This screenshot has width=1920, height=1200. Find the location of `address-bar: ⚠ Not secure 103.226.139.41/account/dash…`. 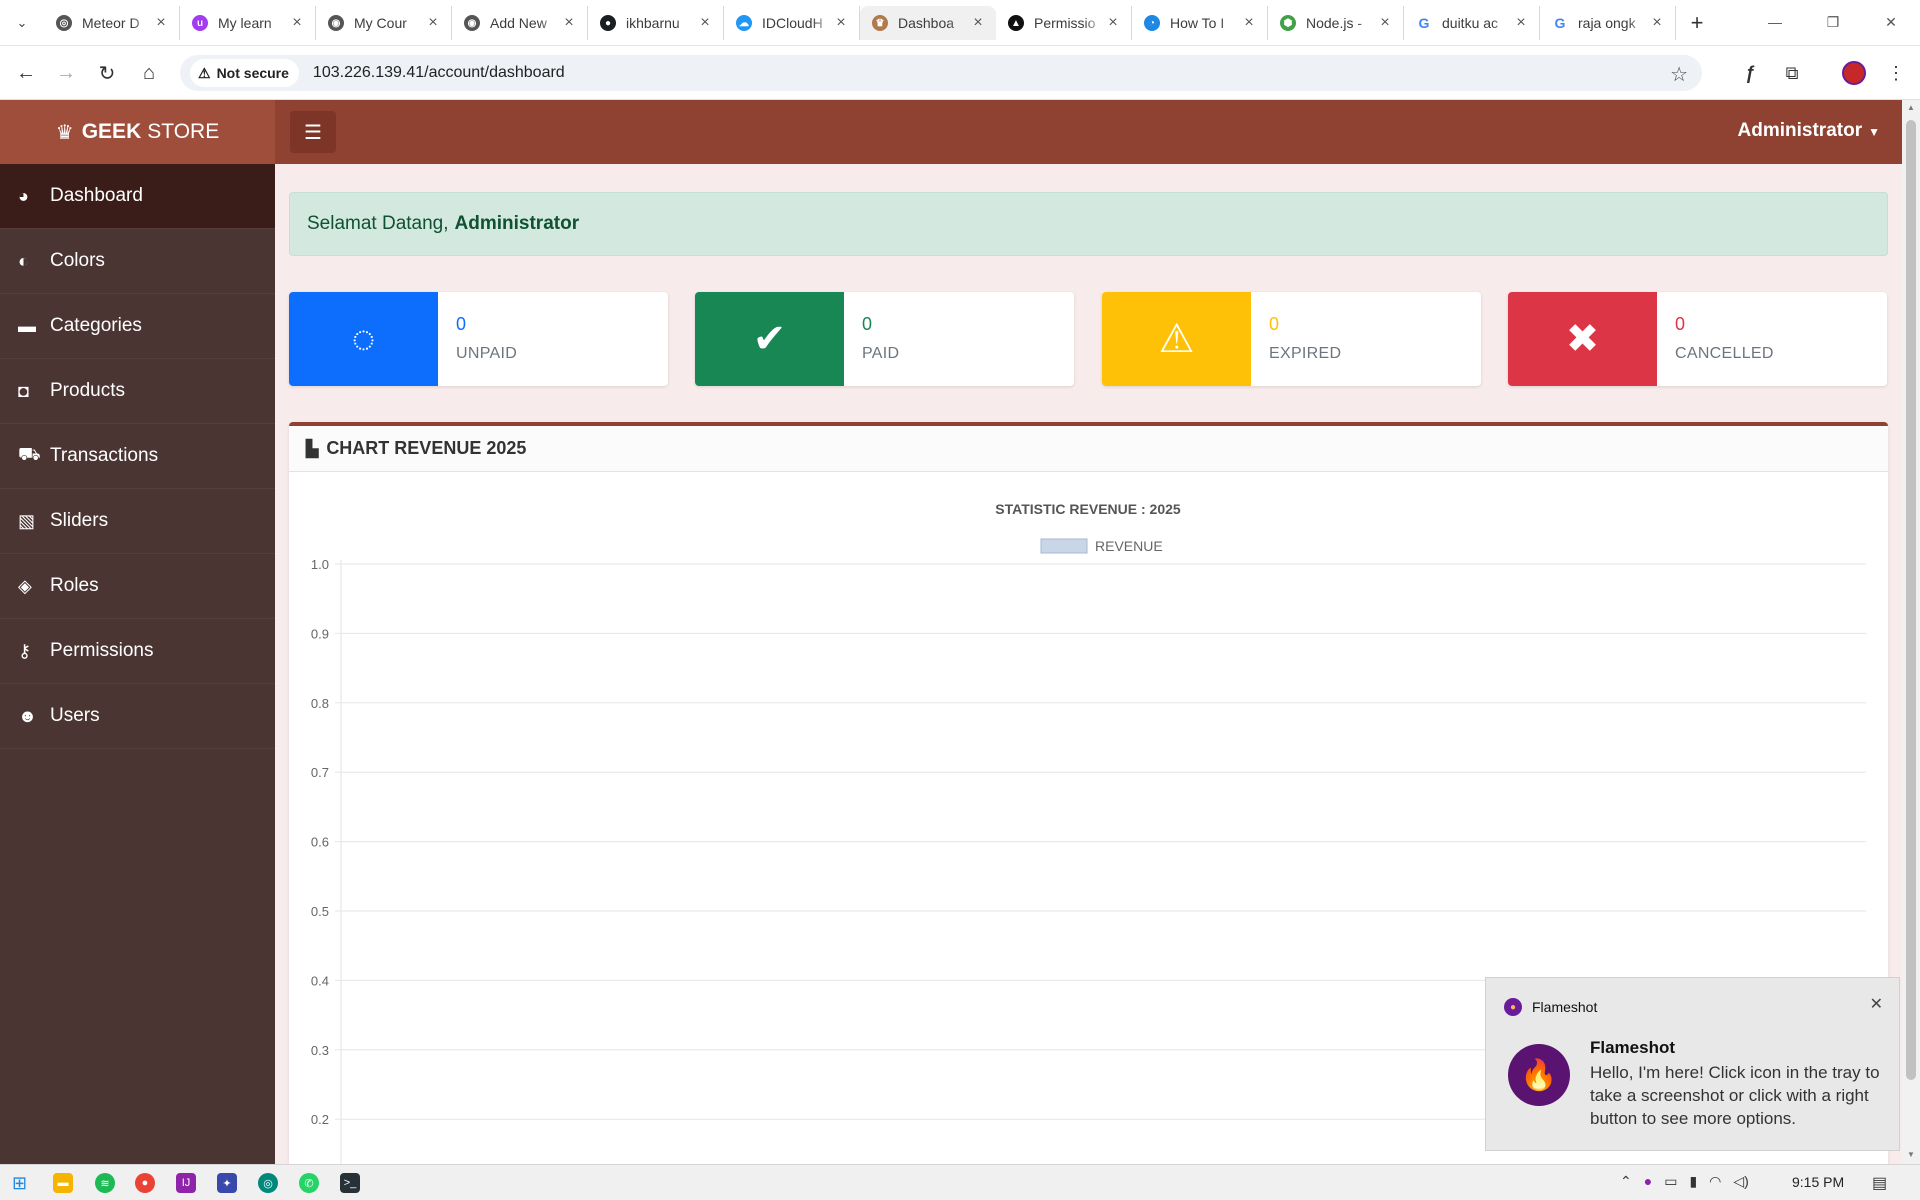

address-bar: ⚠ Not secure 103.226.139.41/account/dash… is located at coordinates (941, 73).